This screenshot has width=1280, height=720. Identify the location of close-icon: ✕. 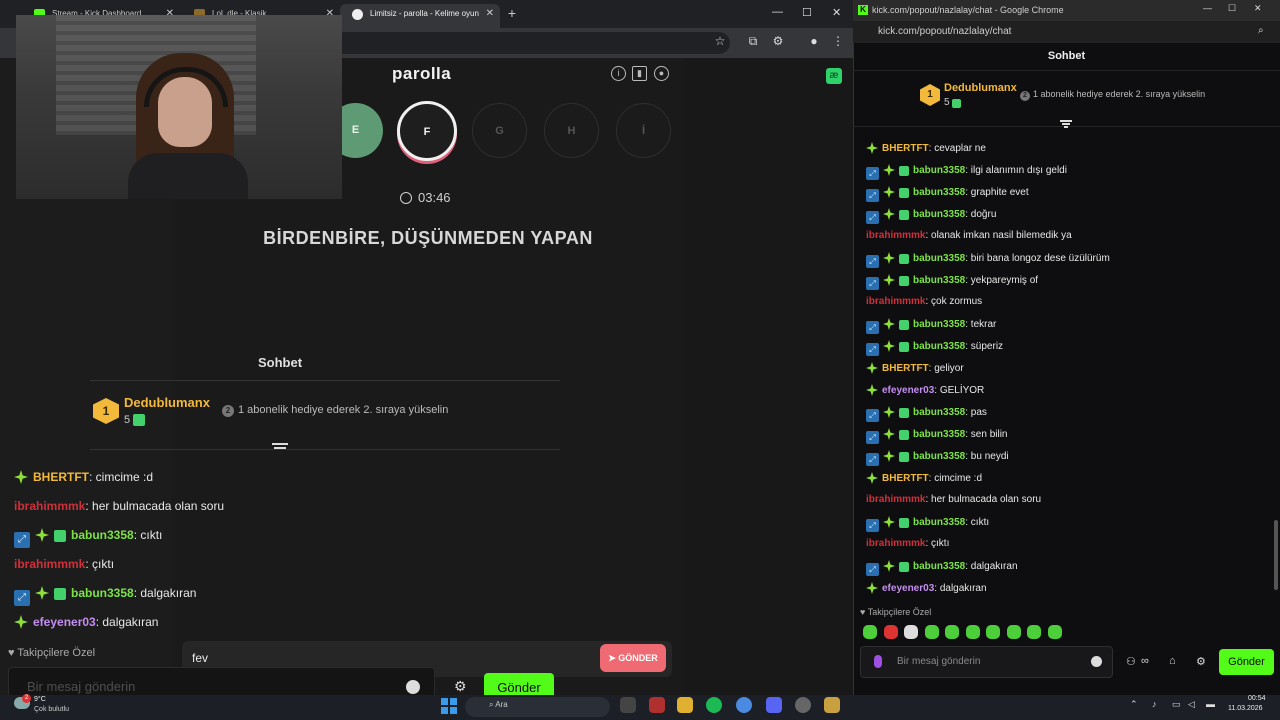
(490, 14).